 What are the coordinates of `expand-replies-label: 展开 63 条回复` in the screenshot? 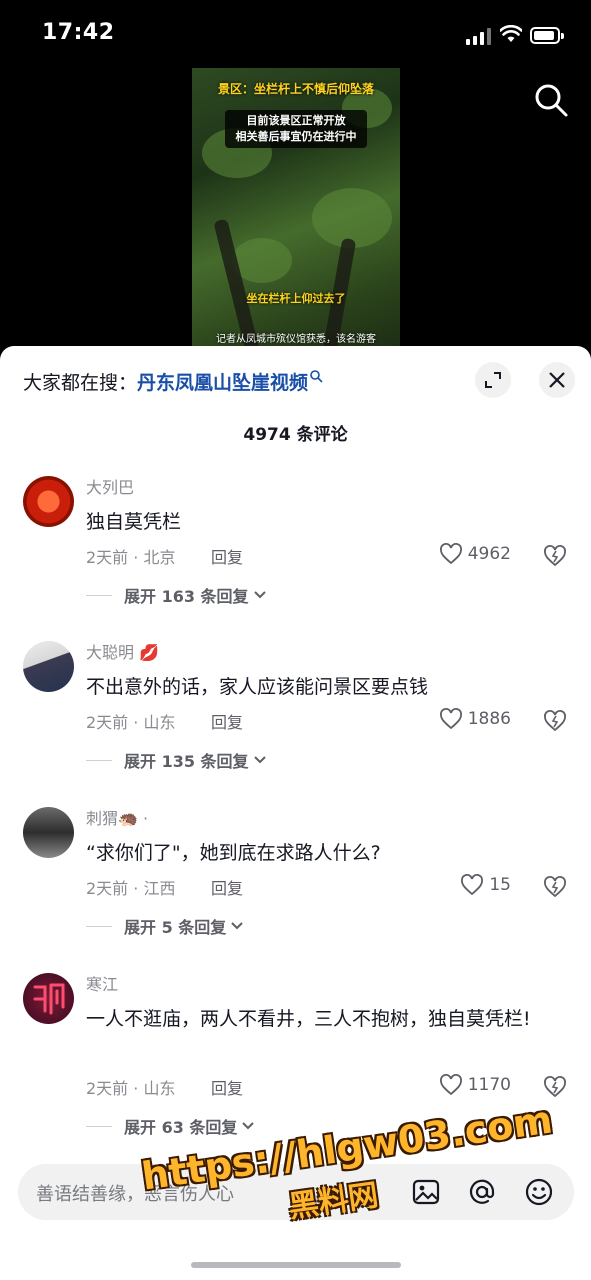 It's located at (181, 1127).